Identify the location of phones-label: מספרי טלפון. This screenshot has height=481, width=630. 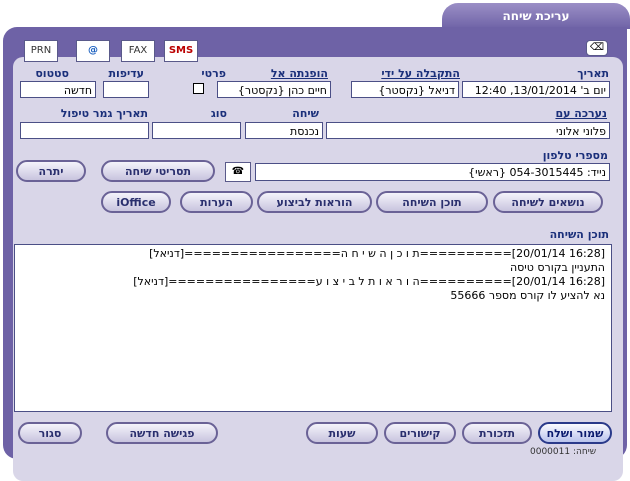
(575, 155).